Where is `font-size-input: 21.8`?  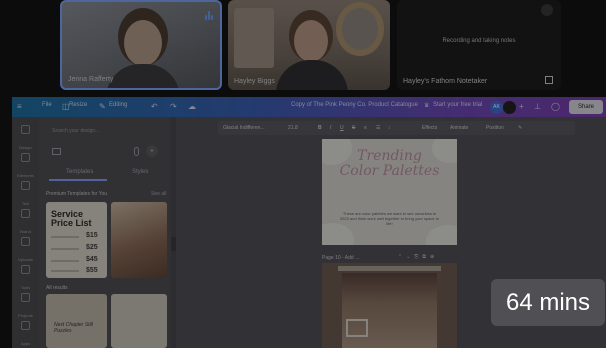
font-size-input: 21.8 is located at coordinates (293, 128).